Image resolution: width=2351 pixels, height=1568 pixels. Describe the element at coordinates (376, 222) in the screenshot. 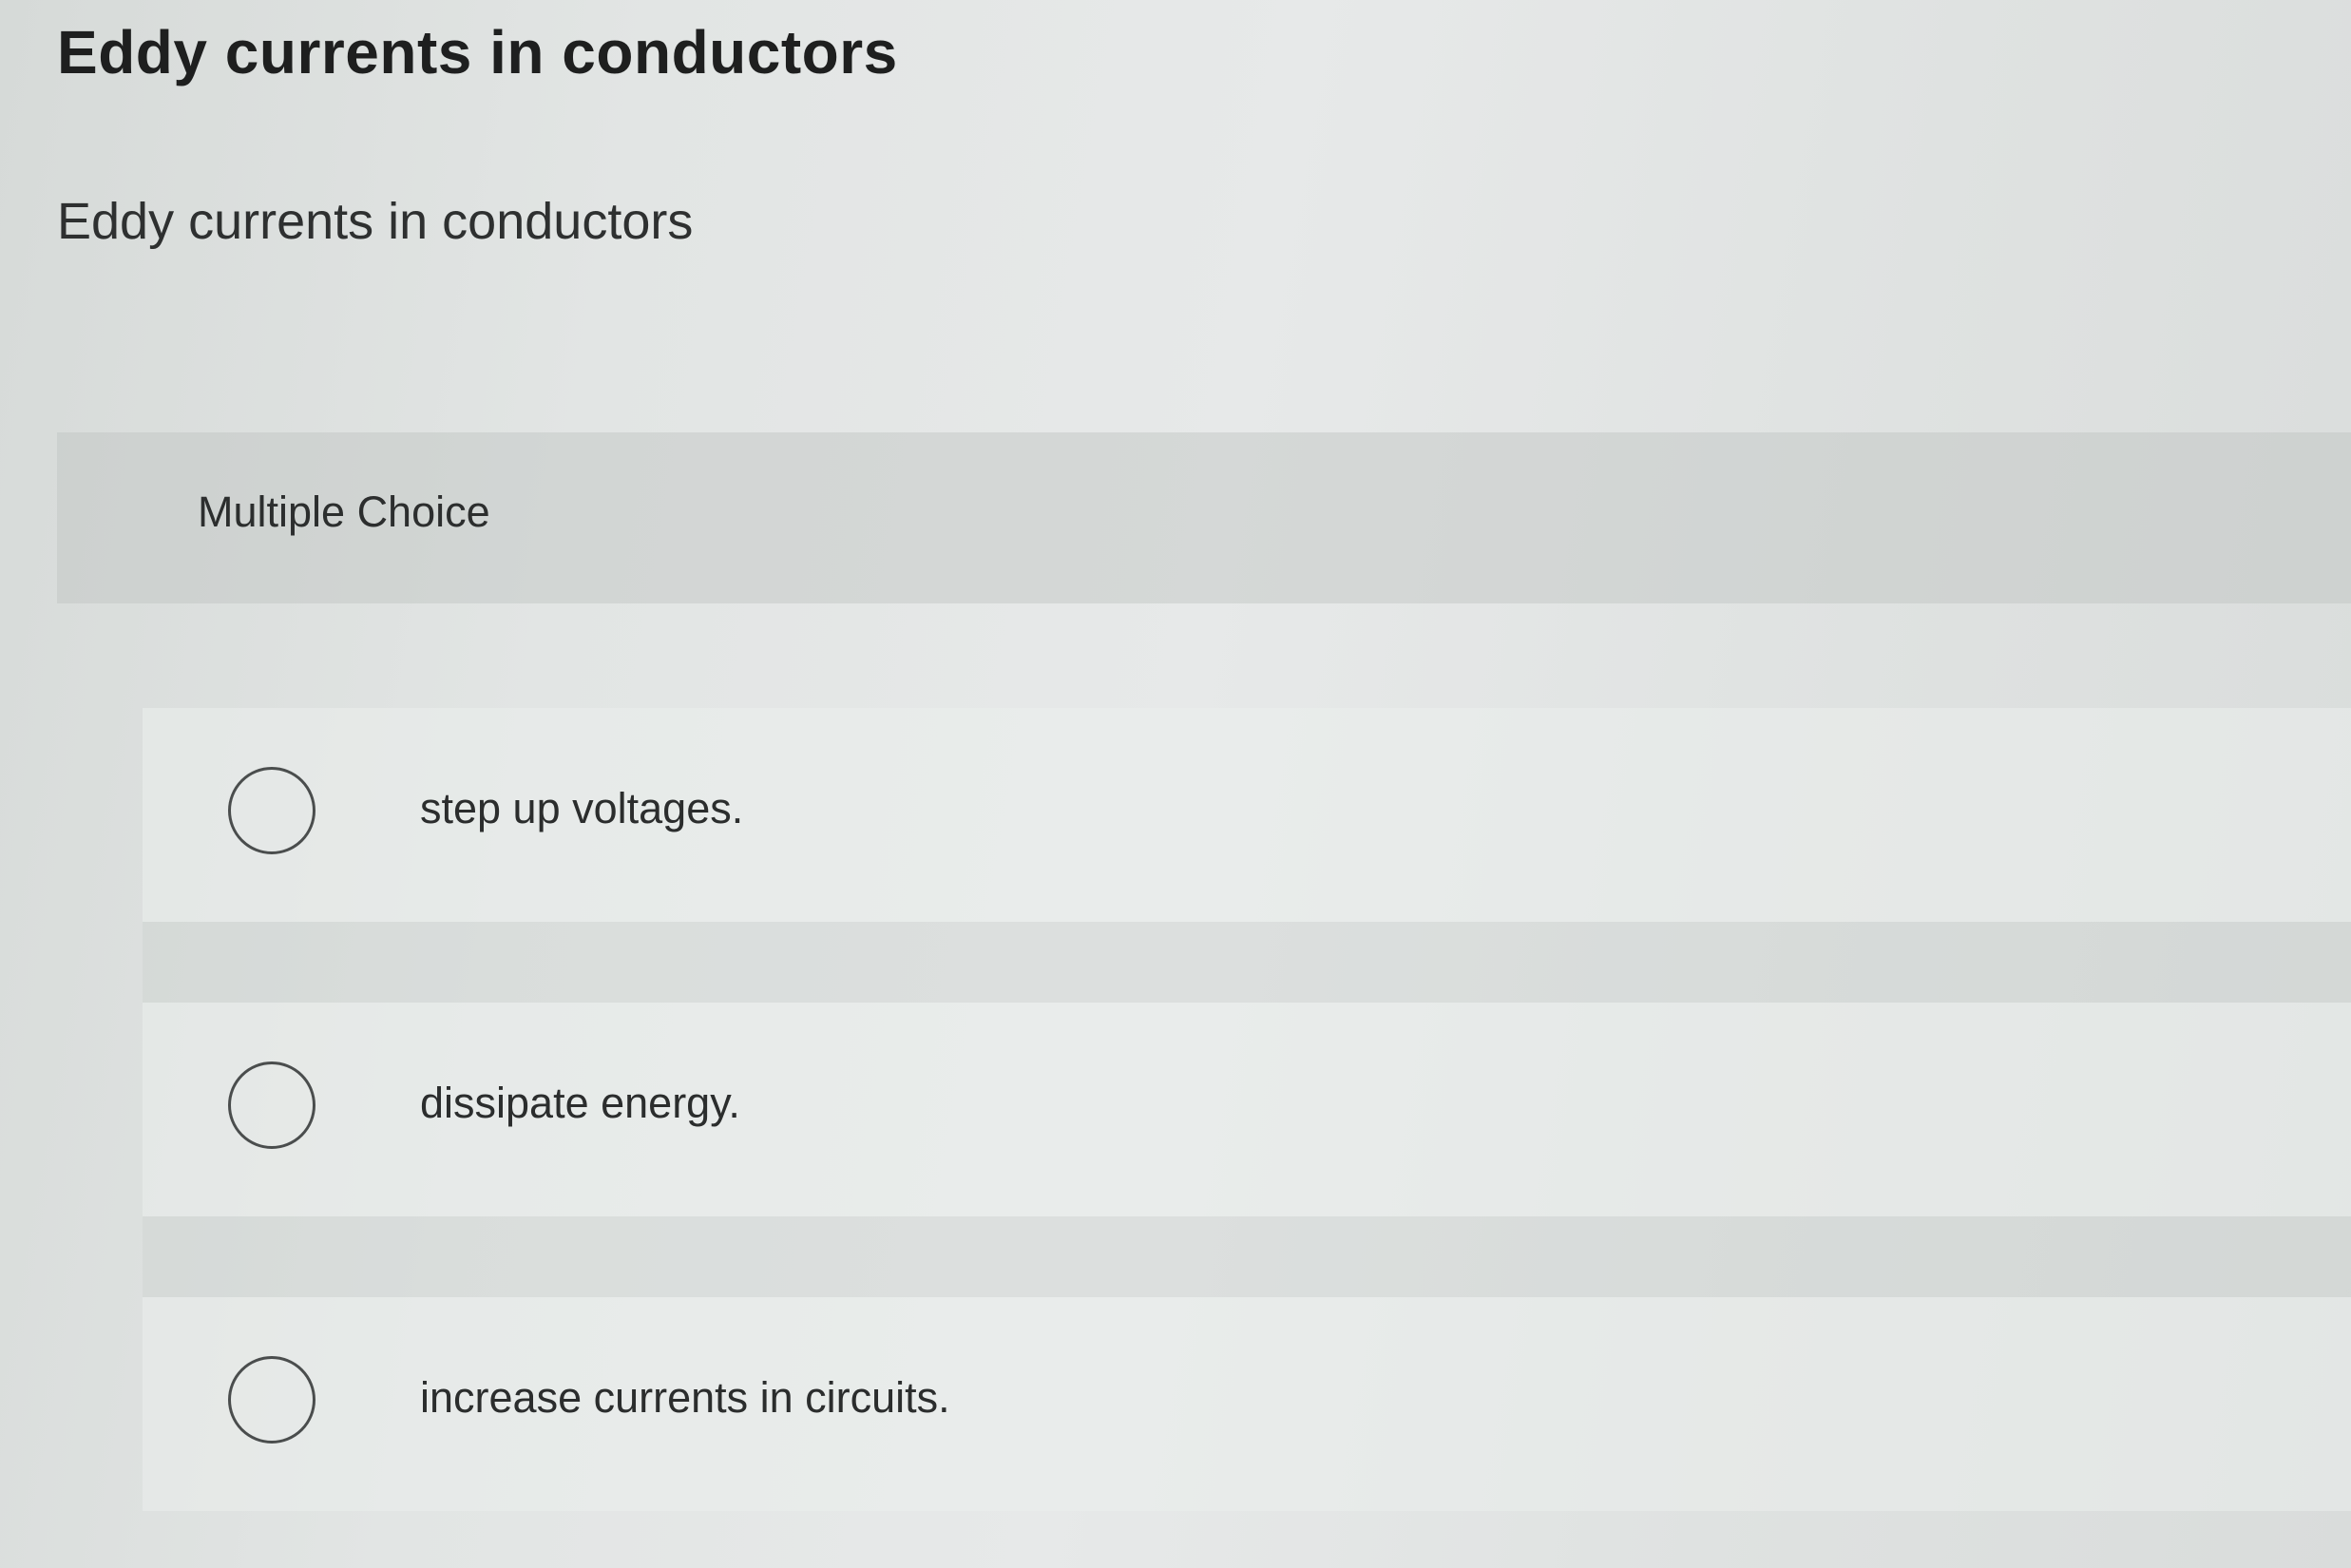

I see `question-text: Eddy currents in conductors` at that location.